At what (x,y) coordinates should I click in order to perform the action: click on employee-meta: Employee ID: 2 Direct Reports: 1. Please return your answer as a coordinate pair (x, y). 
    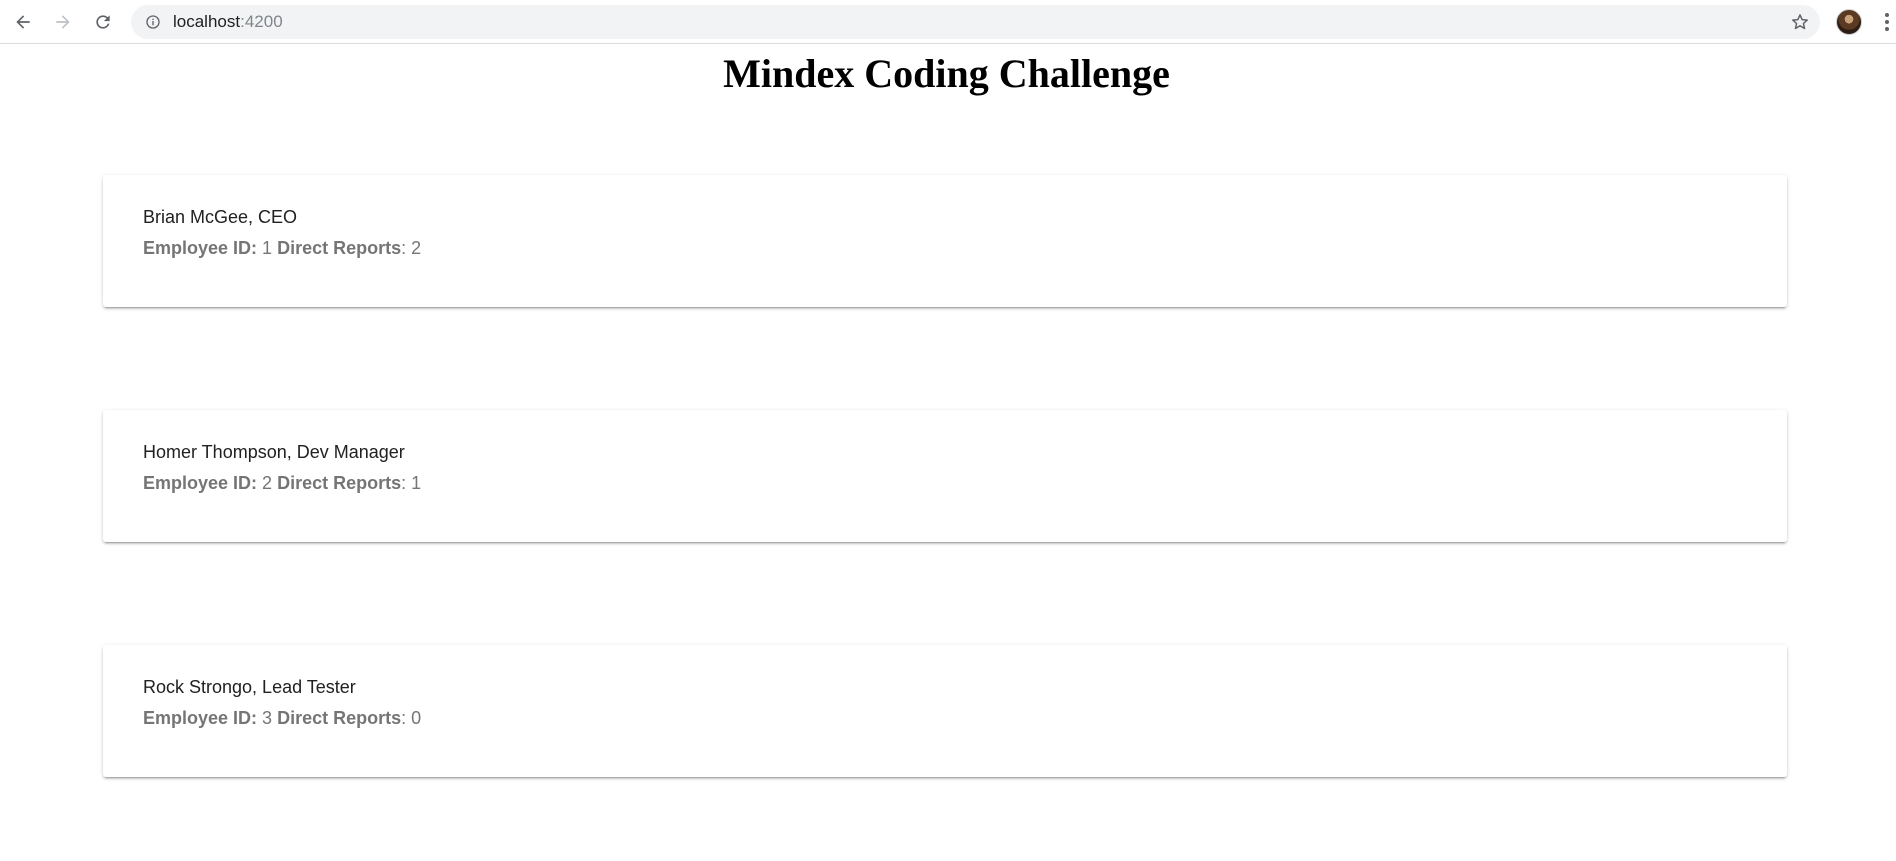
    Looking at the image, I should click on (282, 483).